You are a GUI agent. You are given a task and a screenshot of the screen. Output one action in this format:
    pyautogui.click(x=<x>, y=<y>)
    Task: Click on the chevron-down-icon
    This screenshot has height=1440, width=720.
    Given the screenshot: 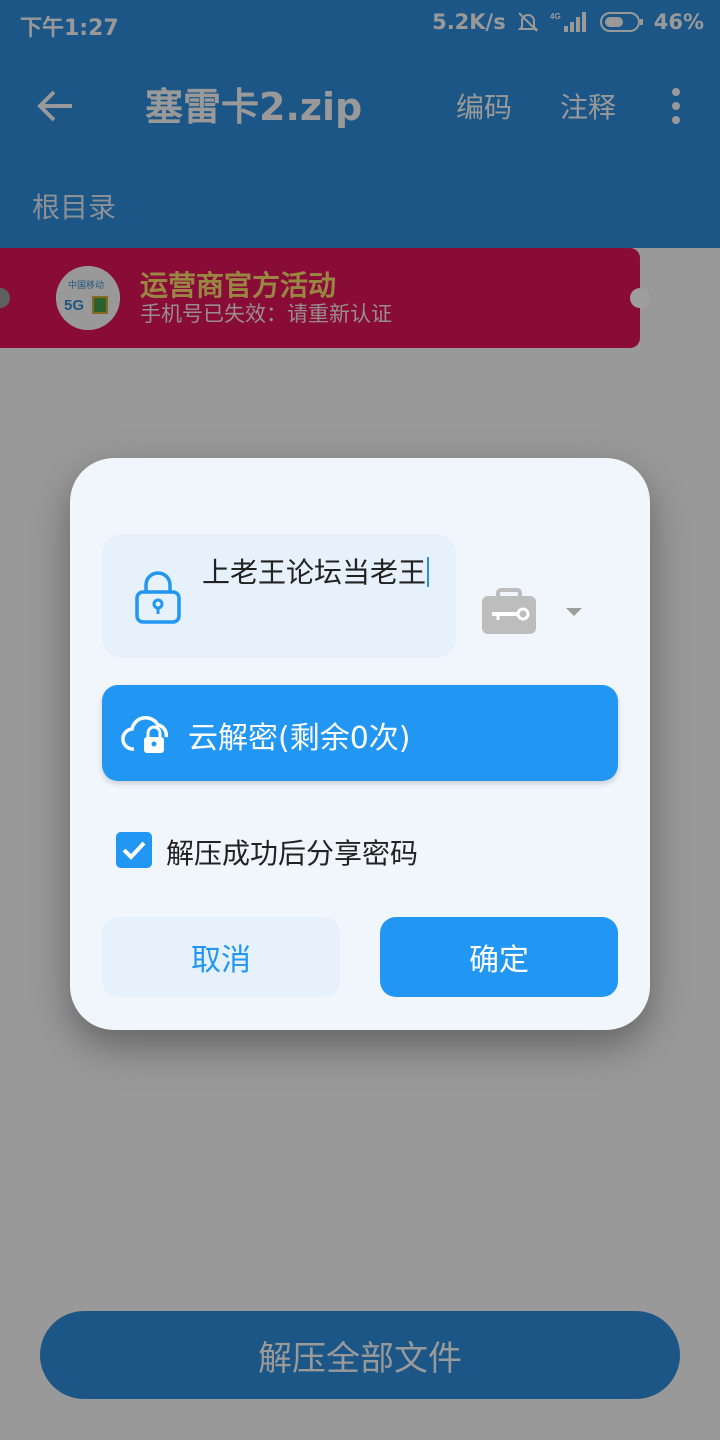 What is the action you would take?
    pyautogui.click(x=574, y=612)
    